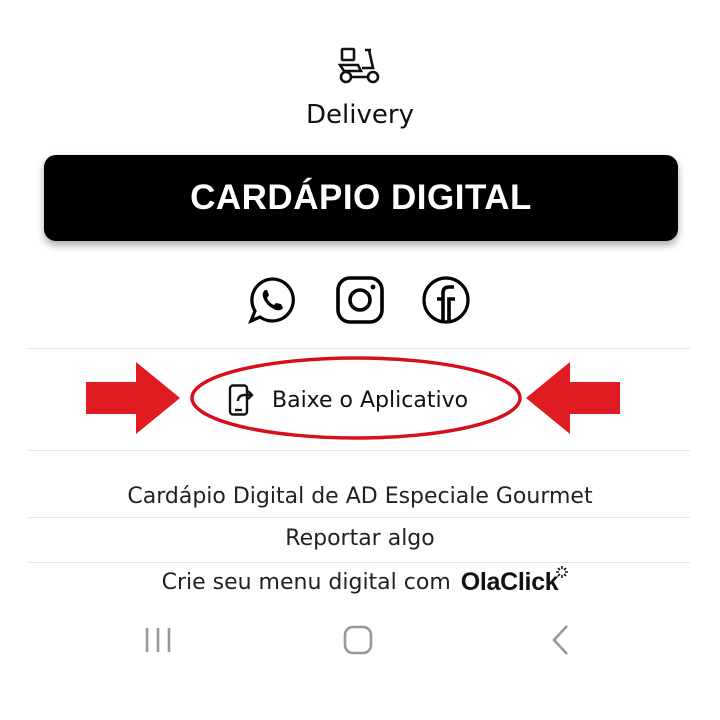 This screenshot has height=720, width=720. I want to click on digital-menu-button: CARDÁPIO DIGITAL, so click(361, 198).